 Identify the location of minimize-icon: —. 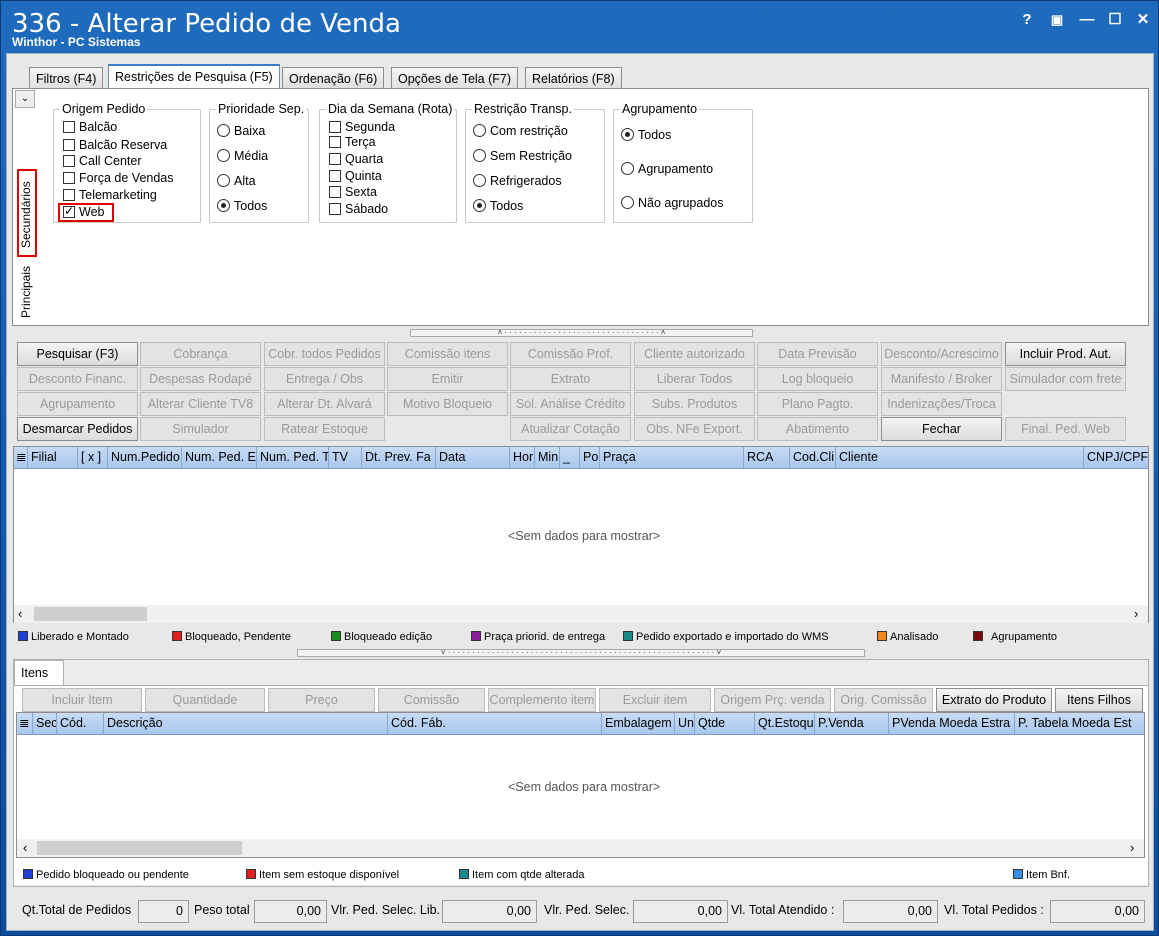
(1087, 20).